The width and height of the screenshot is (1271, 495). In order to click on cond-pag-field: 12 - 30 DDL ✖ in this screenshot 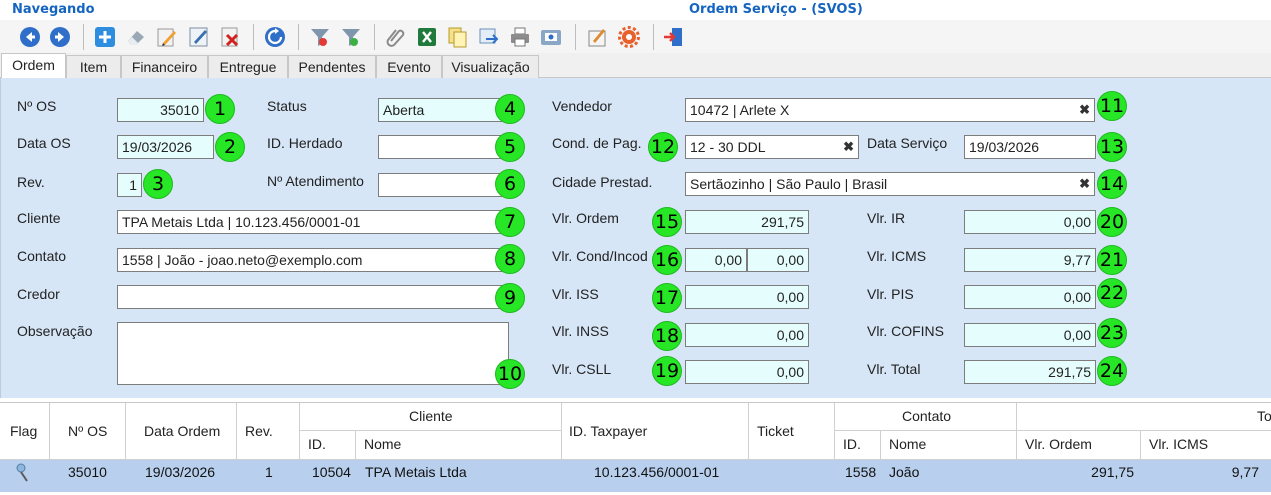, I will do `click(772, 147)`.